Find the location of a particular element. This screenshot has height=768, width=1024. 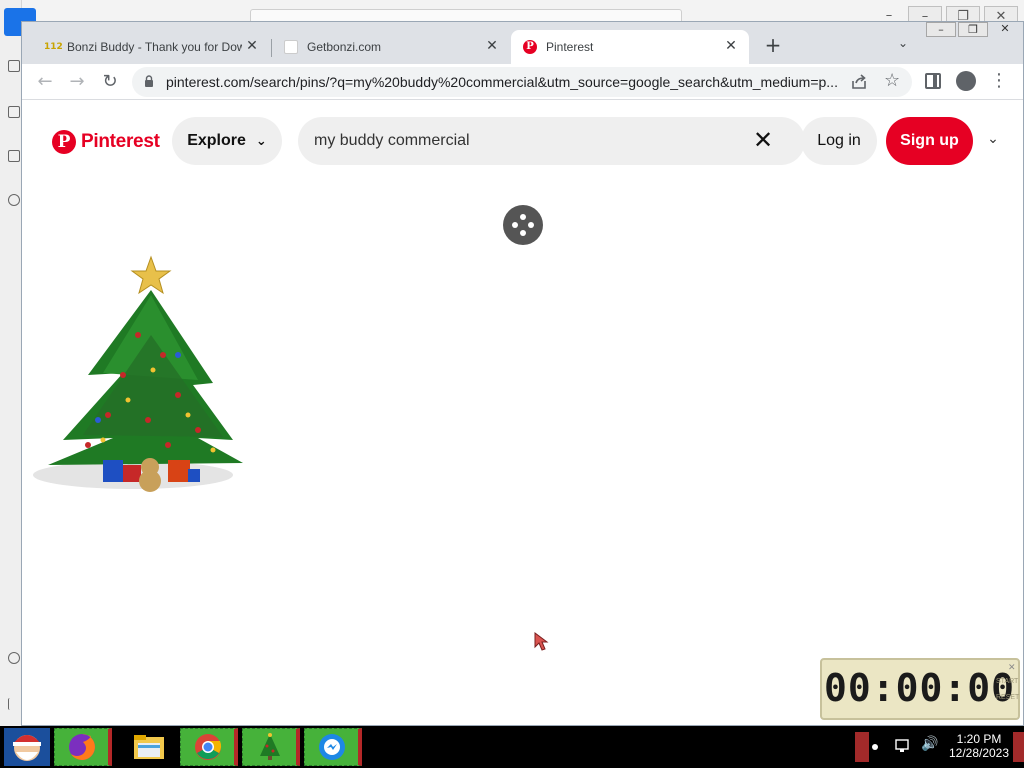

mouse-cursor-icon is located at coordinates (541, 641).